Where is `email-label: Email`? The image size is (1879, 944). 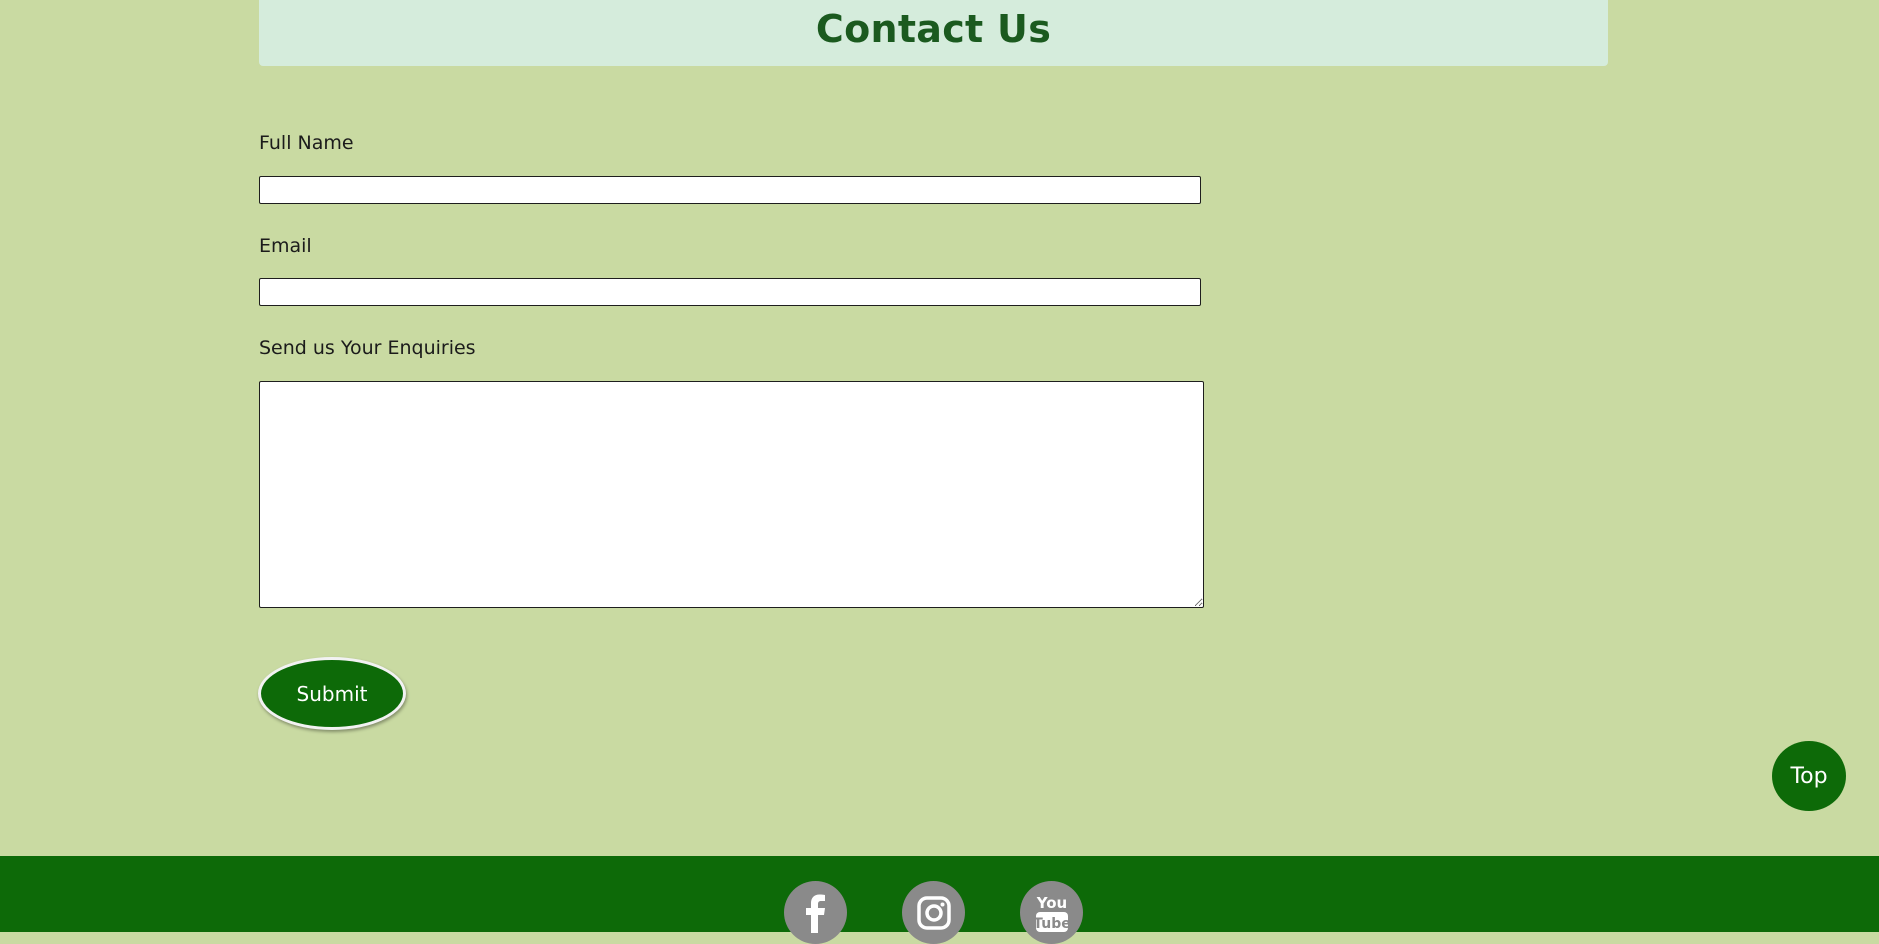
email-label: Email is located at coordinates (285, 246).